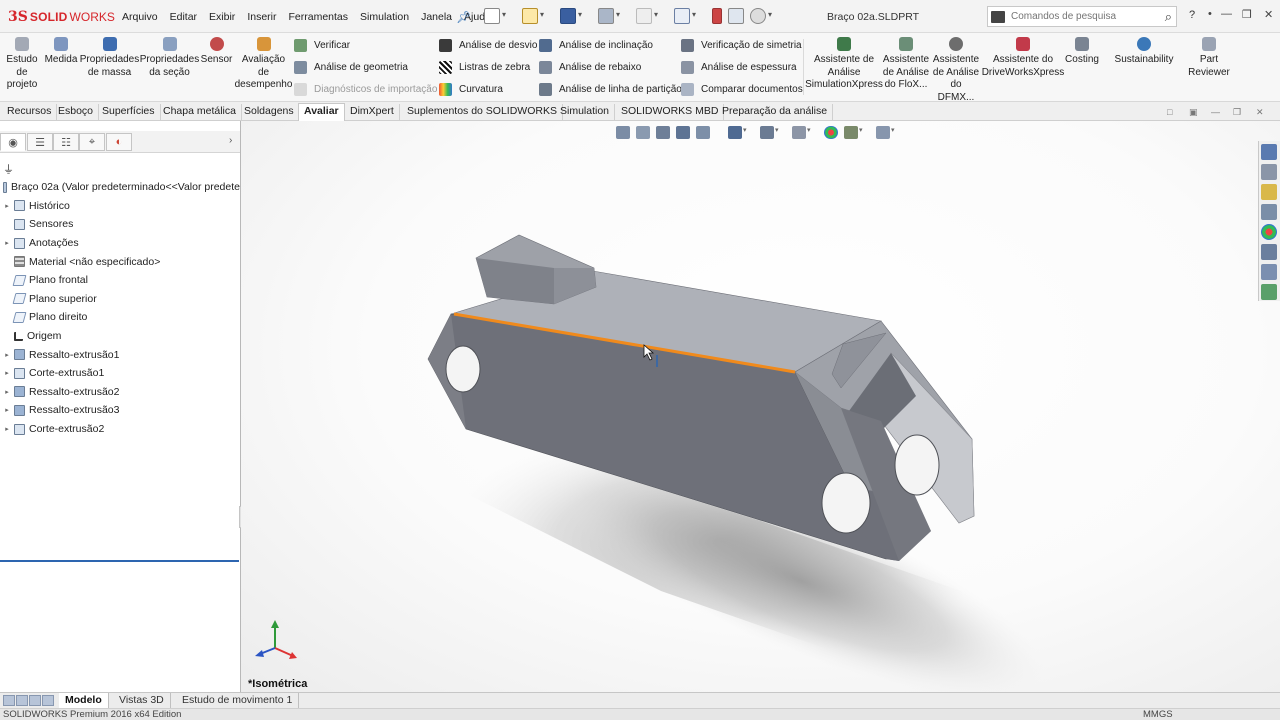 The image size is (1280, 720). Describe the element at coordinates (1144, 52) in the screenshot. I see `sustainability-button: Sustainability` at that location.